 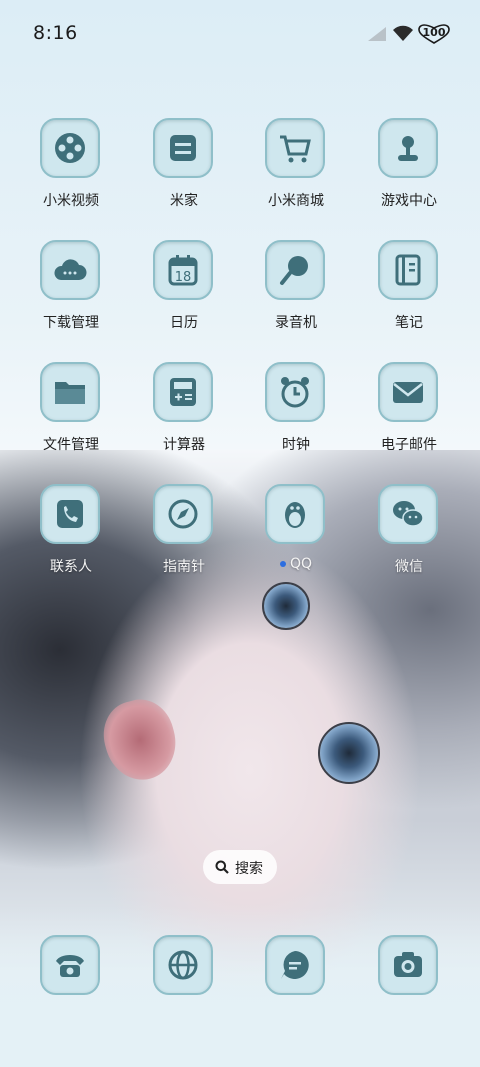 I want to click on app-label: 小米商城, so click(x=296, y=201).